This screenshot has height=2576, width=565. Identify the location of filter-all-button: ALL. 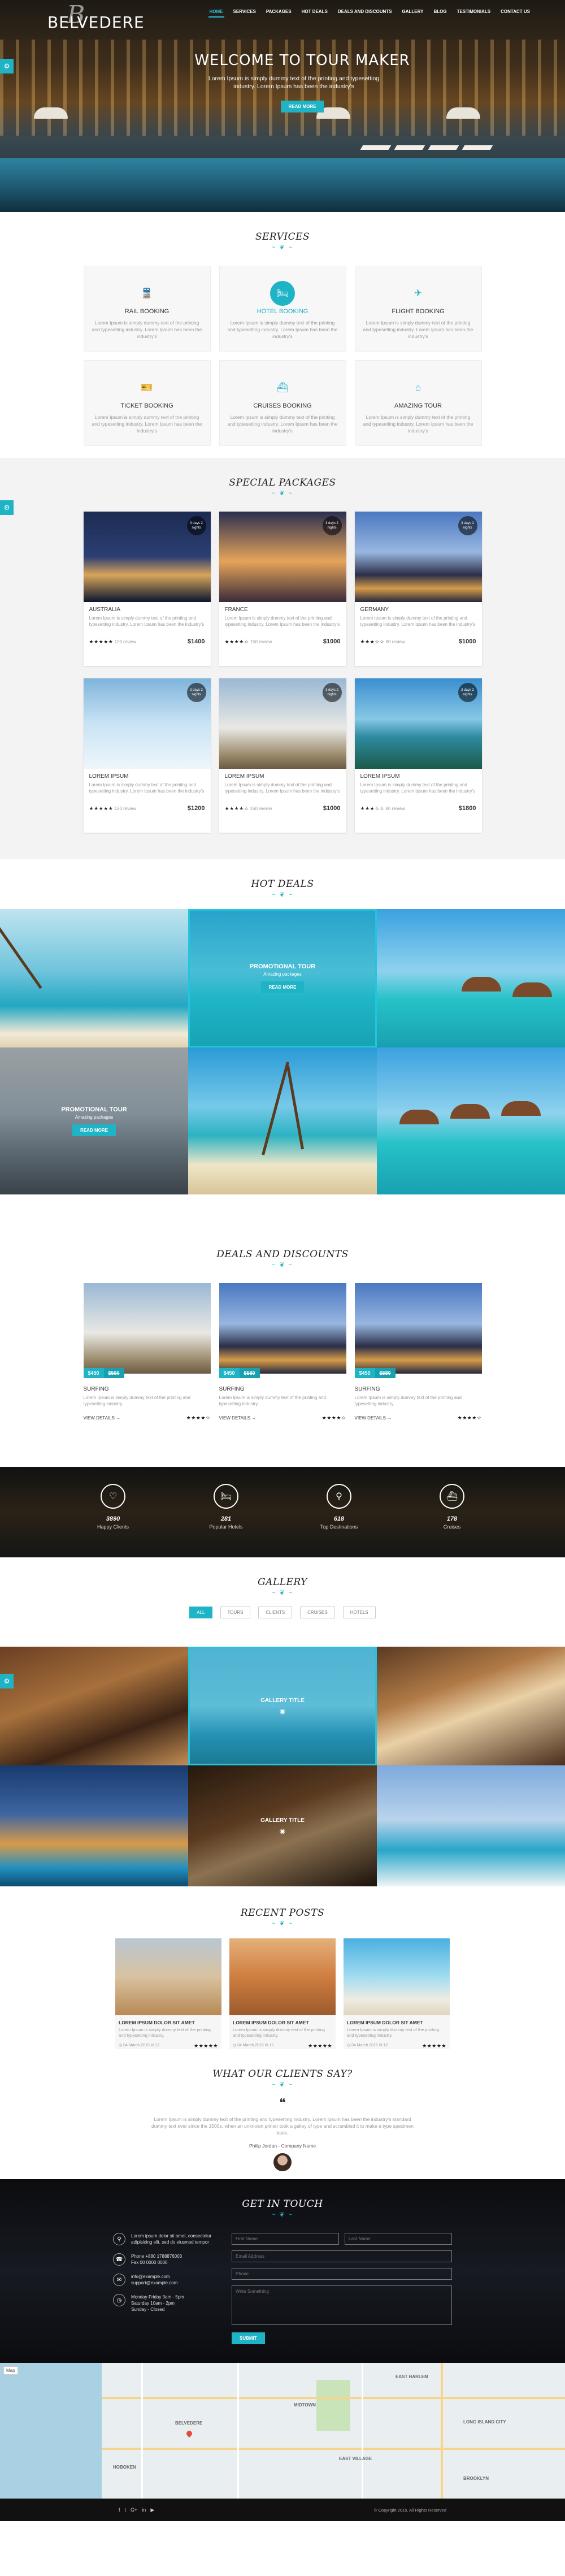
(200, 1612).